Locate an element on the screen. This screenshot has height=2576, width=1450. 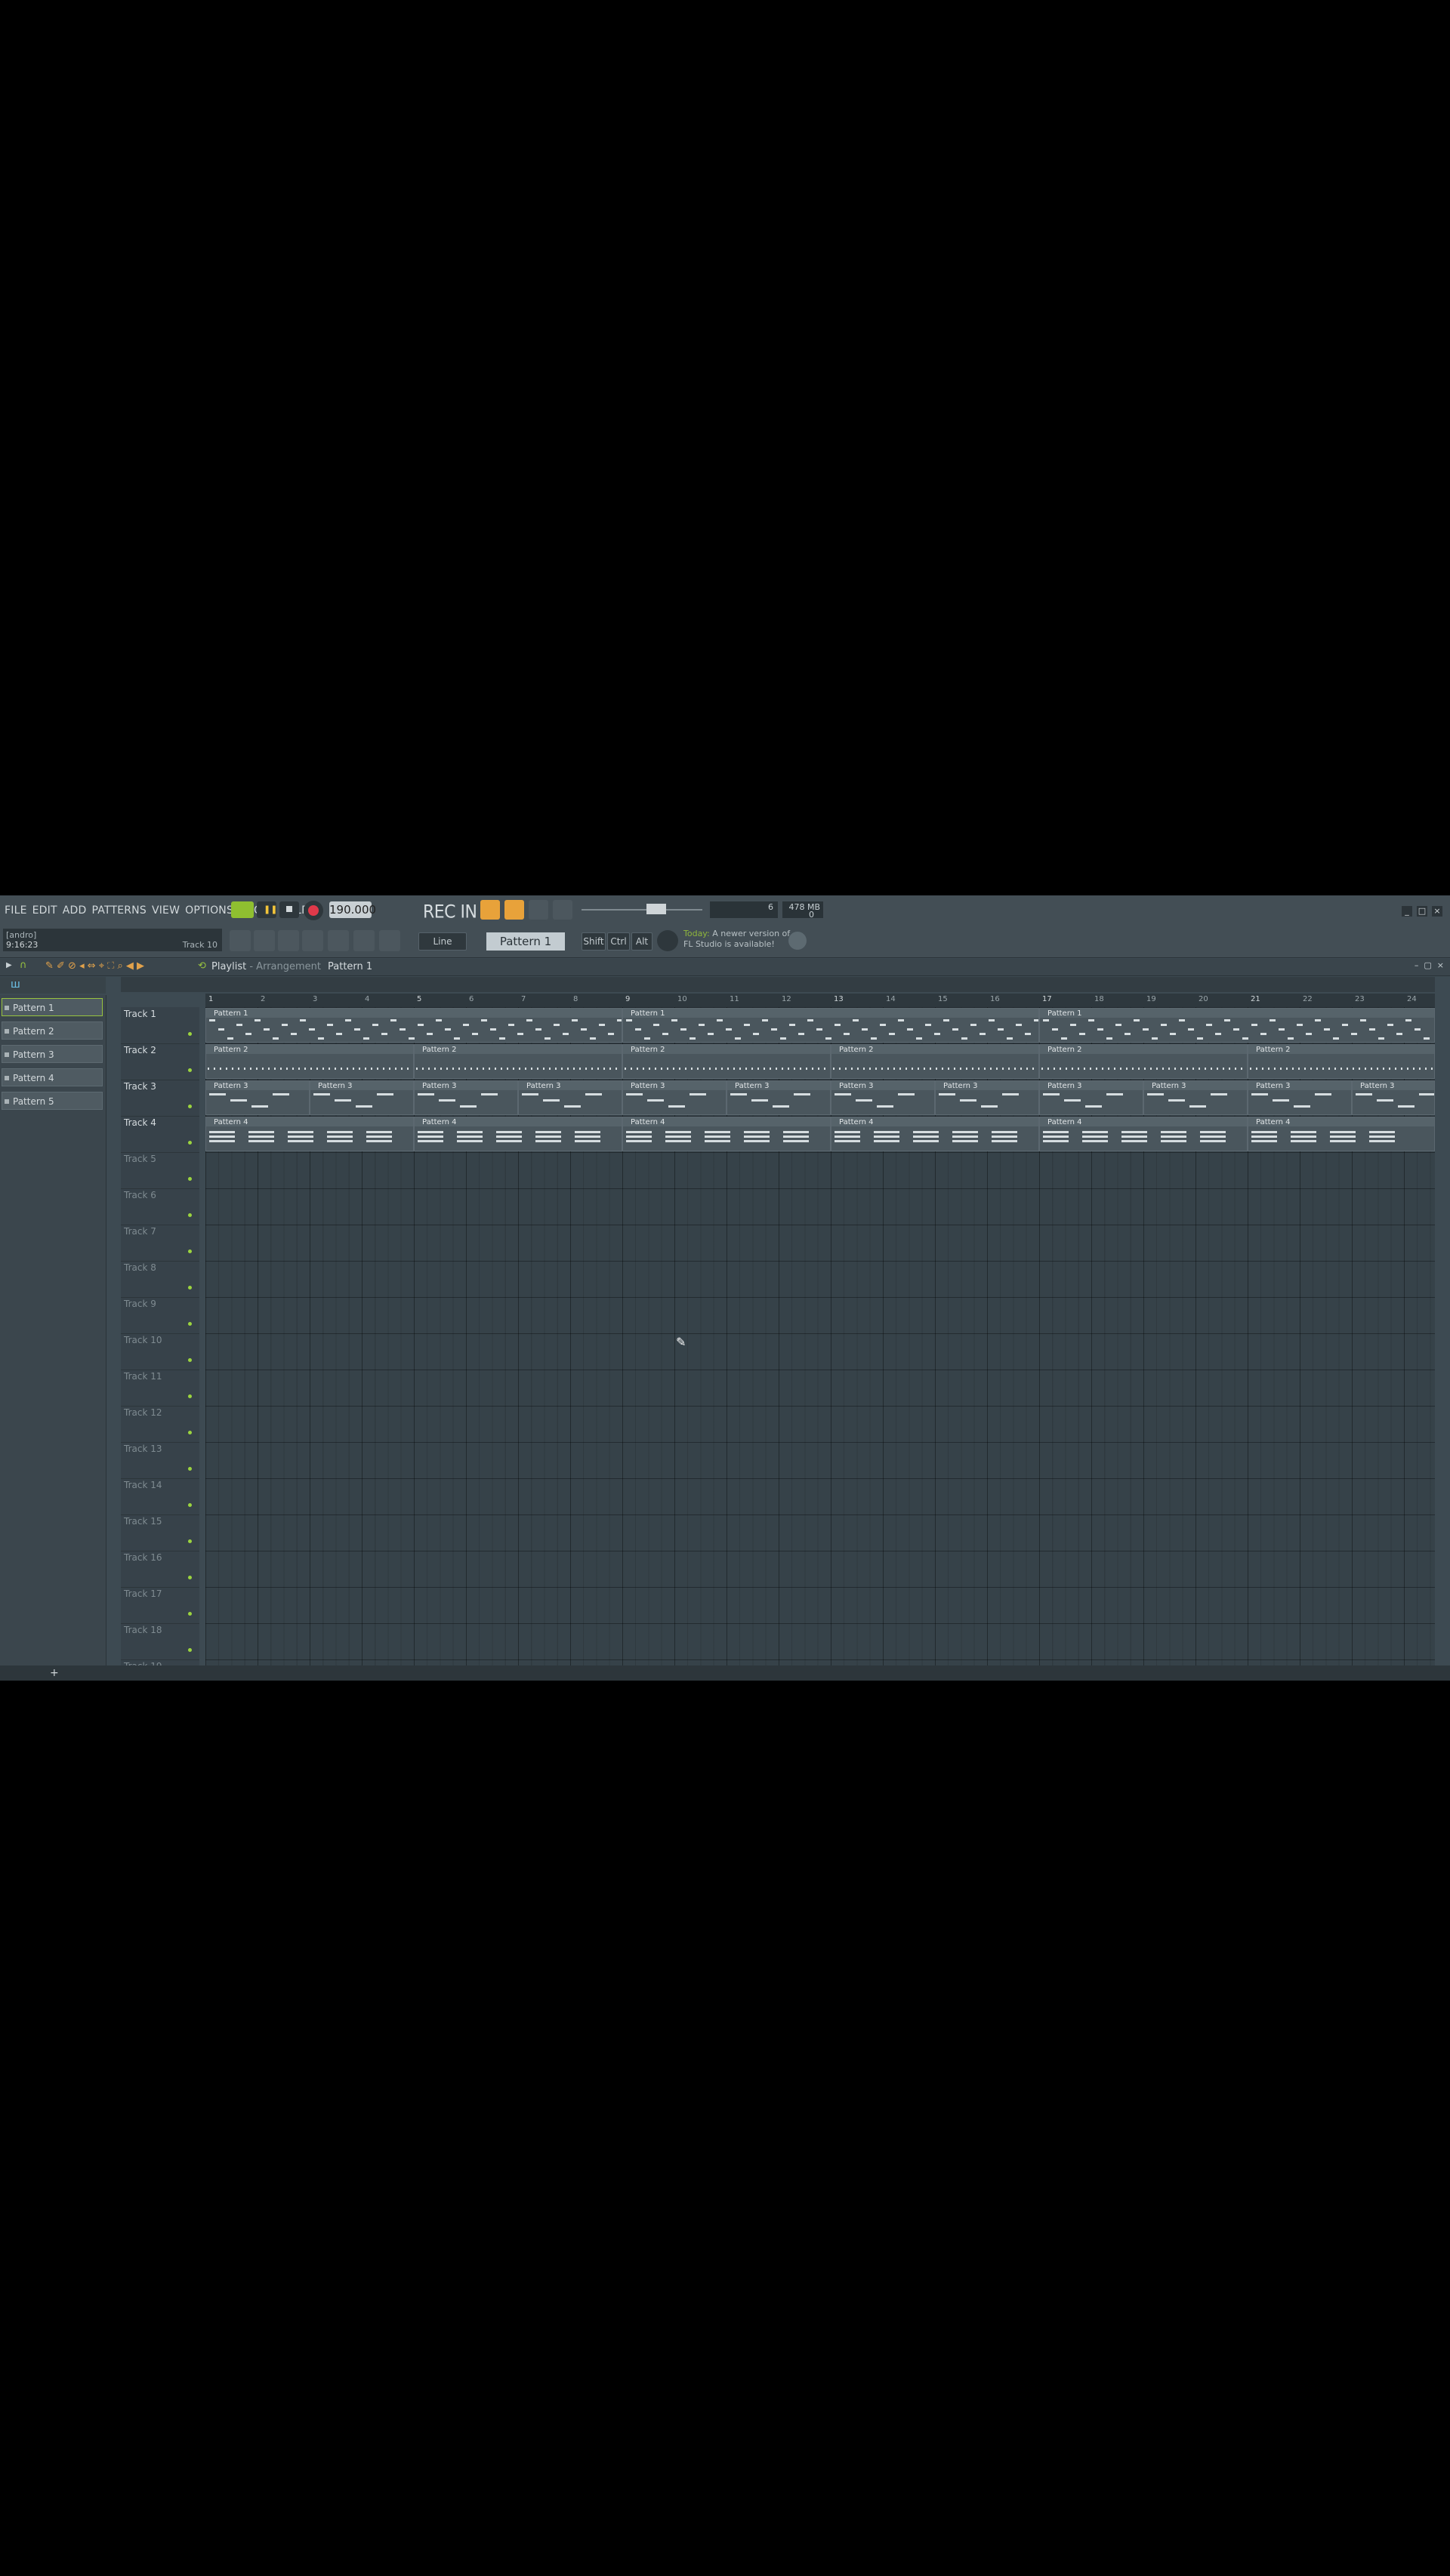
track-header-9: Track 9 is located at coordinates (160, 1315).